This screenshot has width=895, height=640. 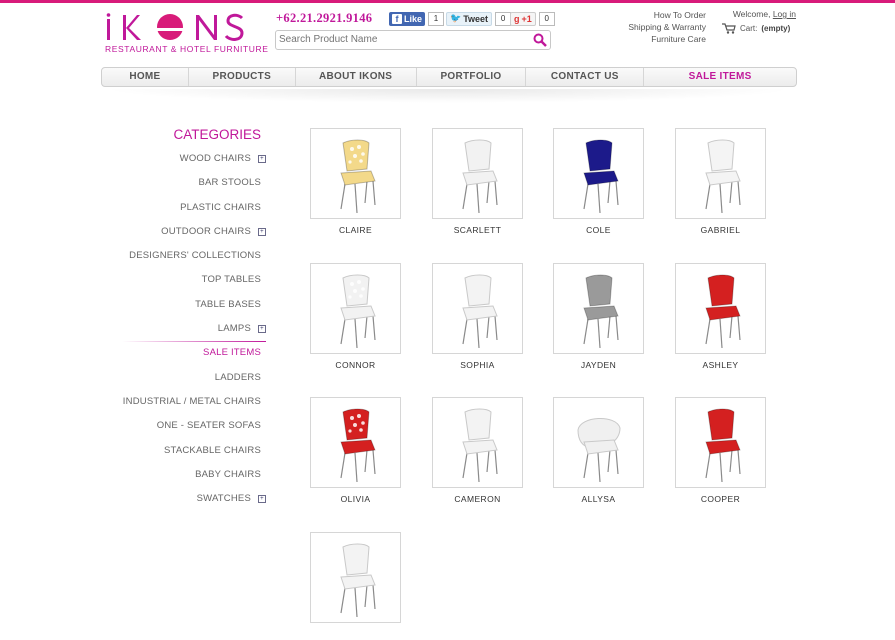 I want to click on facebook-like: f Like 1, so click(x=417, y=18).